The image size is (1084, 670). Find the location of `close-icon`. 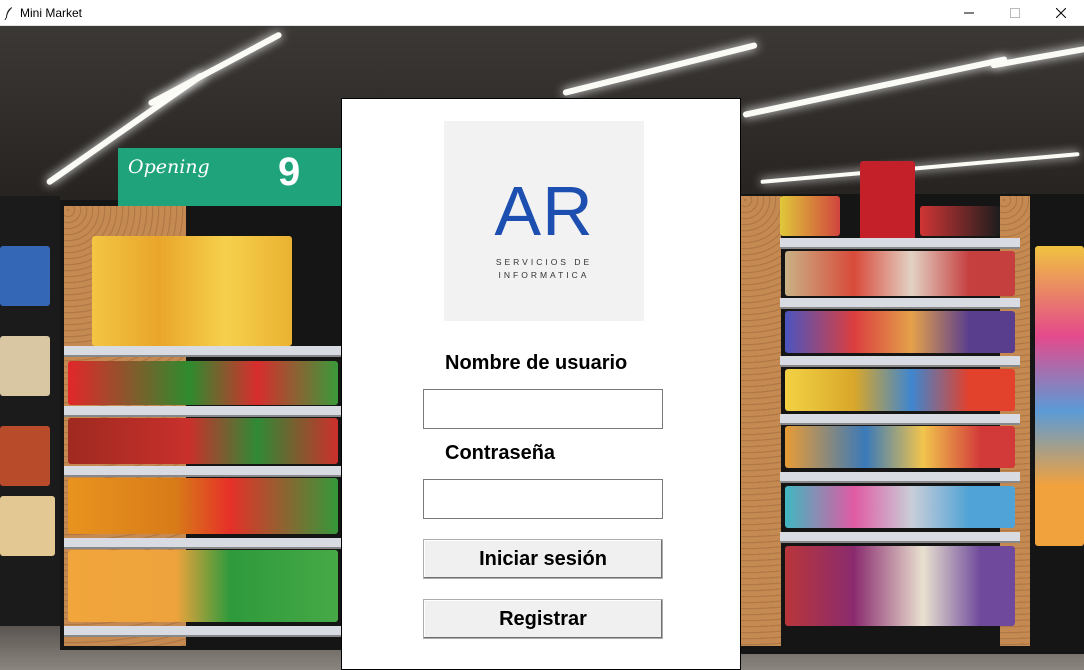

close-icon is located at coordinates (1061, 13).